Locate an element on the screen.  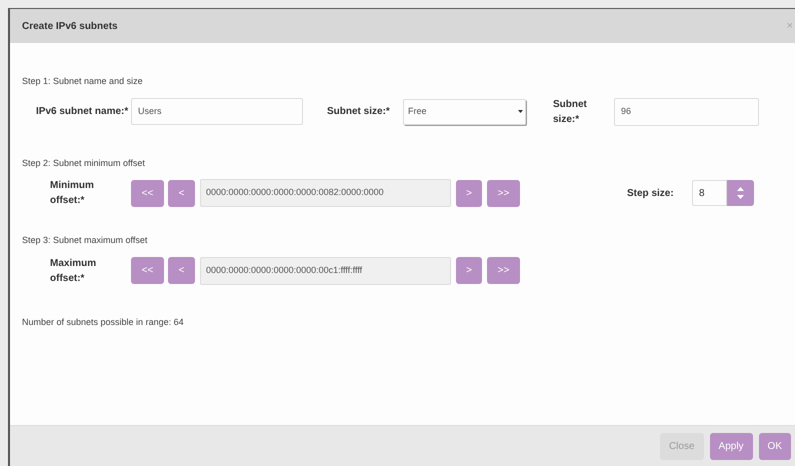
close-button: × is located at coordinates (789, 26).